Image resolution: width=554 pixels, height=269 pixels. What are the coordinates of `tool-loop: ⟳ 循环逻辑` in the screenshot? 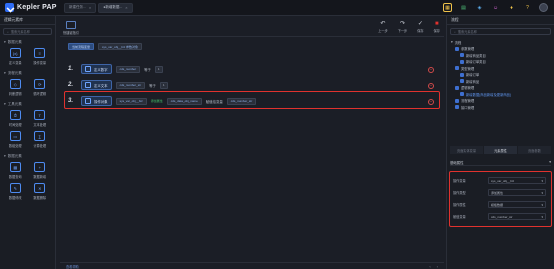 It's located at (40, 87).